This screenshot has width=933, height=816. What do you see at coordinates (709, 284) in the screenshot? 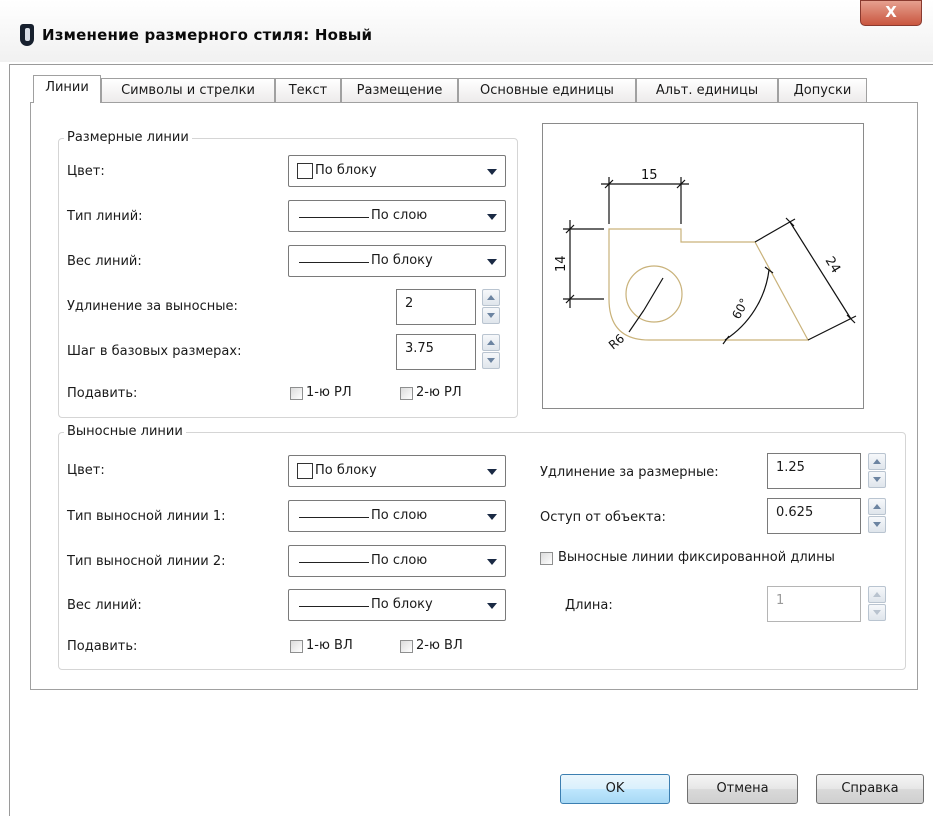
I see `preview-shape-outline` at bounding box center [709, 284].